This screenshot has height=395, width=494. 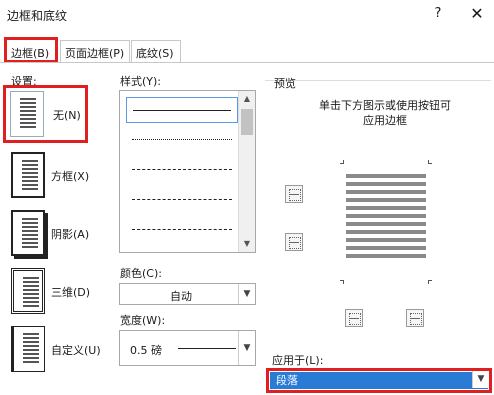 What do you see at coordinates (31, 50) in the screenshot?
I see `tab-borders: 边框(B)` at bounding box center [31, 50].